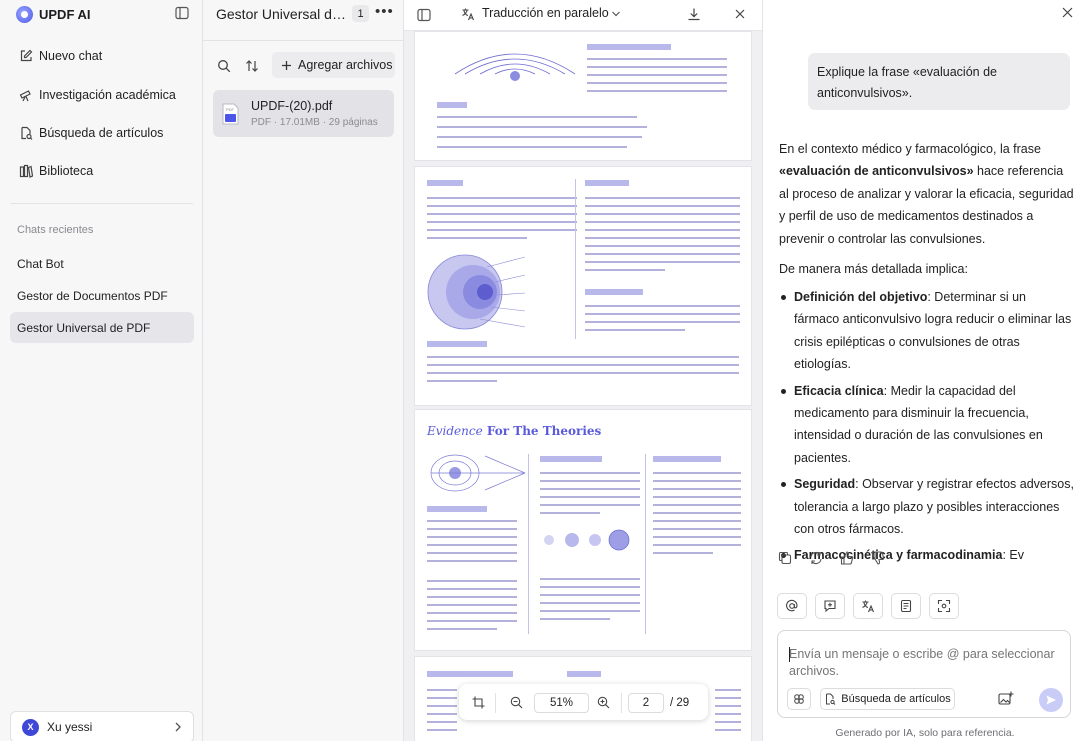  Describe the element at coordinates (478, 702) in the screenshot. I see `crop-icon` at that location.